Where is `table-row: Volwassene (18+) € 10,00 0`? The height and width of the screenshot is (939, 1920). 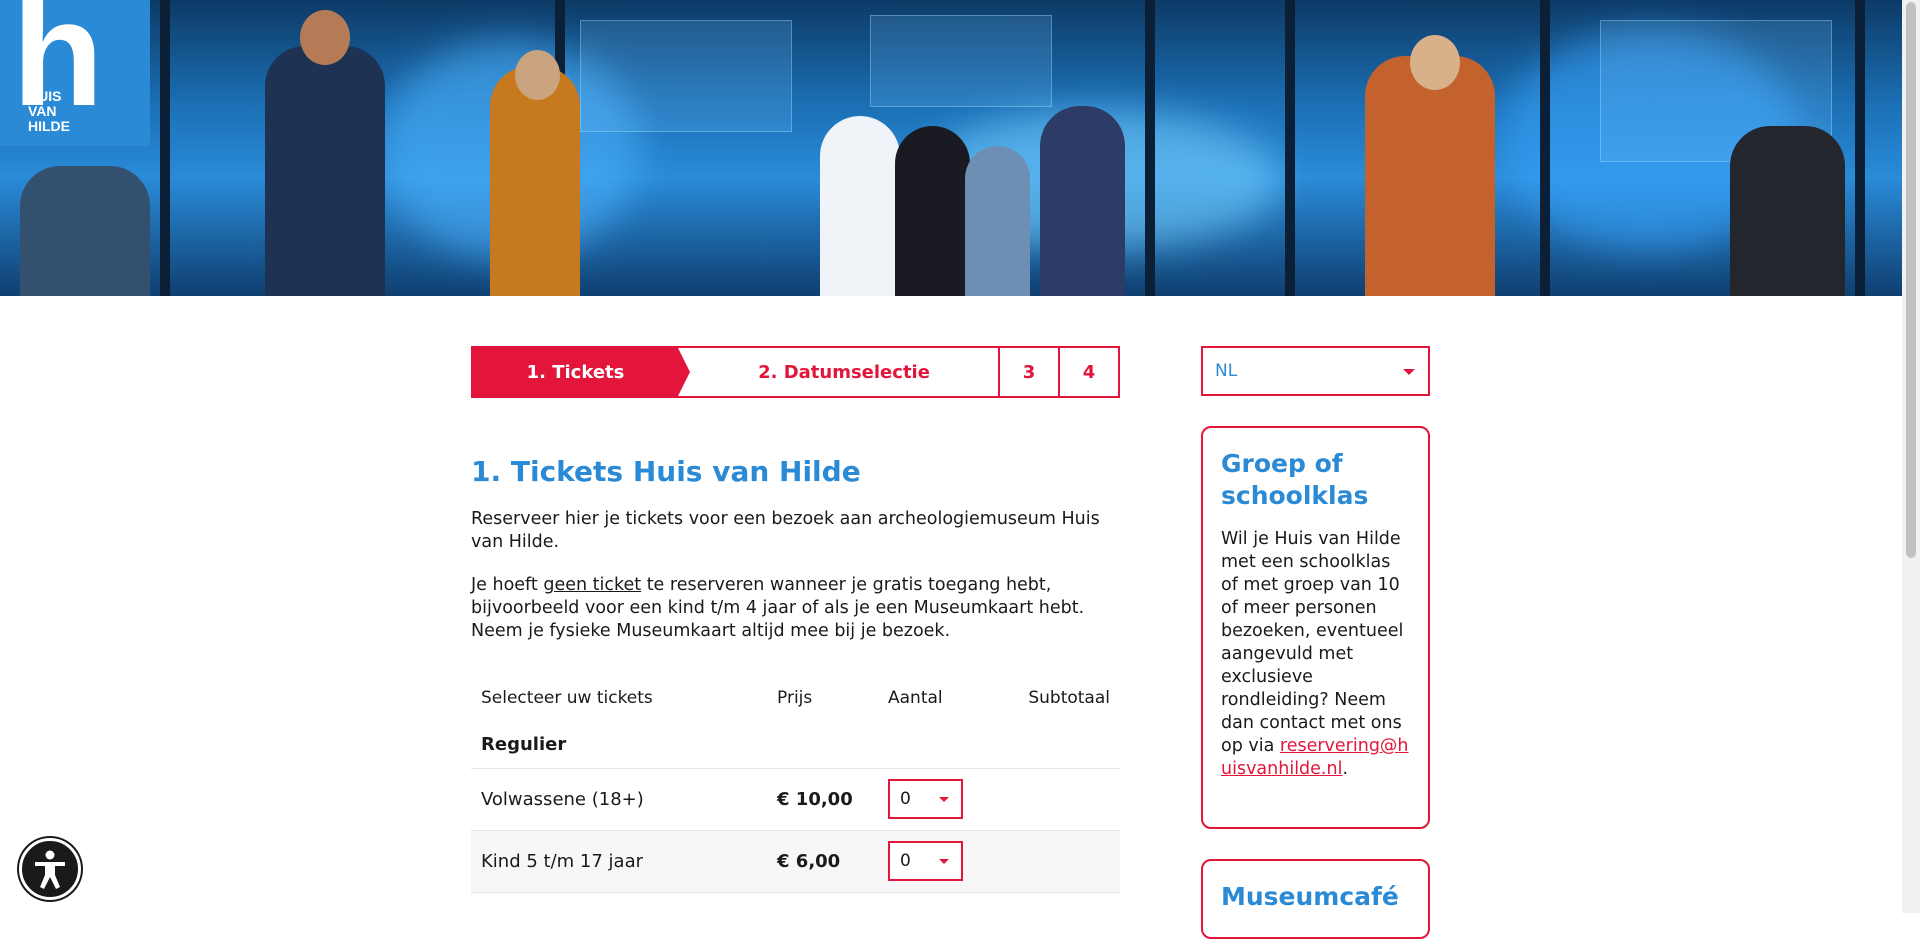
table-row: Volwassene (18+) € 10,00 0 is located at coordinates (795, 800).